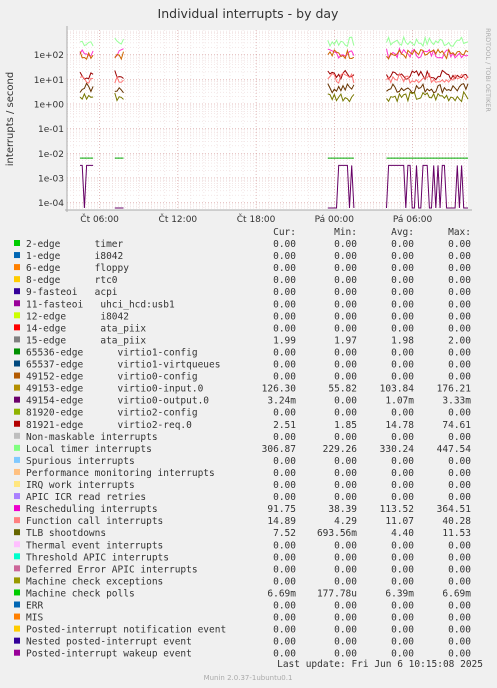 Image resolution: width=497 pixels, height=688 pixels. What do you see at coordinates (109, 642) in the screenshot?
I see `legend-label: Nested posted-interrupt event` at bounding box center [109, 642].